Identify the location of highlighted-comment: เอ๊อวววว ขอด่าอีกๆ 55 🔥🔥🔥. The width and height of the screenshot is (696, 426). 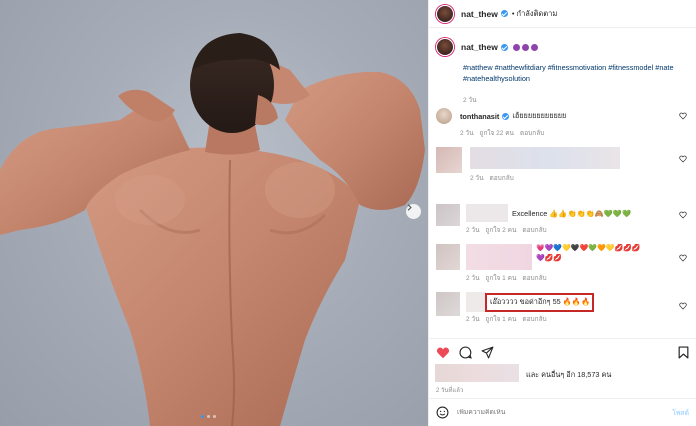
(539, 302).